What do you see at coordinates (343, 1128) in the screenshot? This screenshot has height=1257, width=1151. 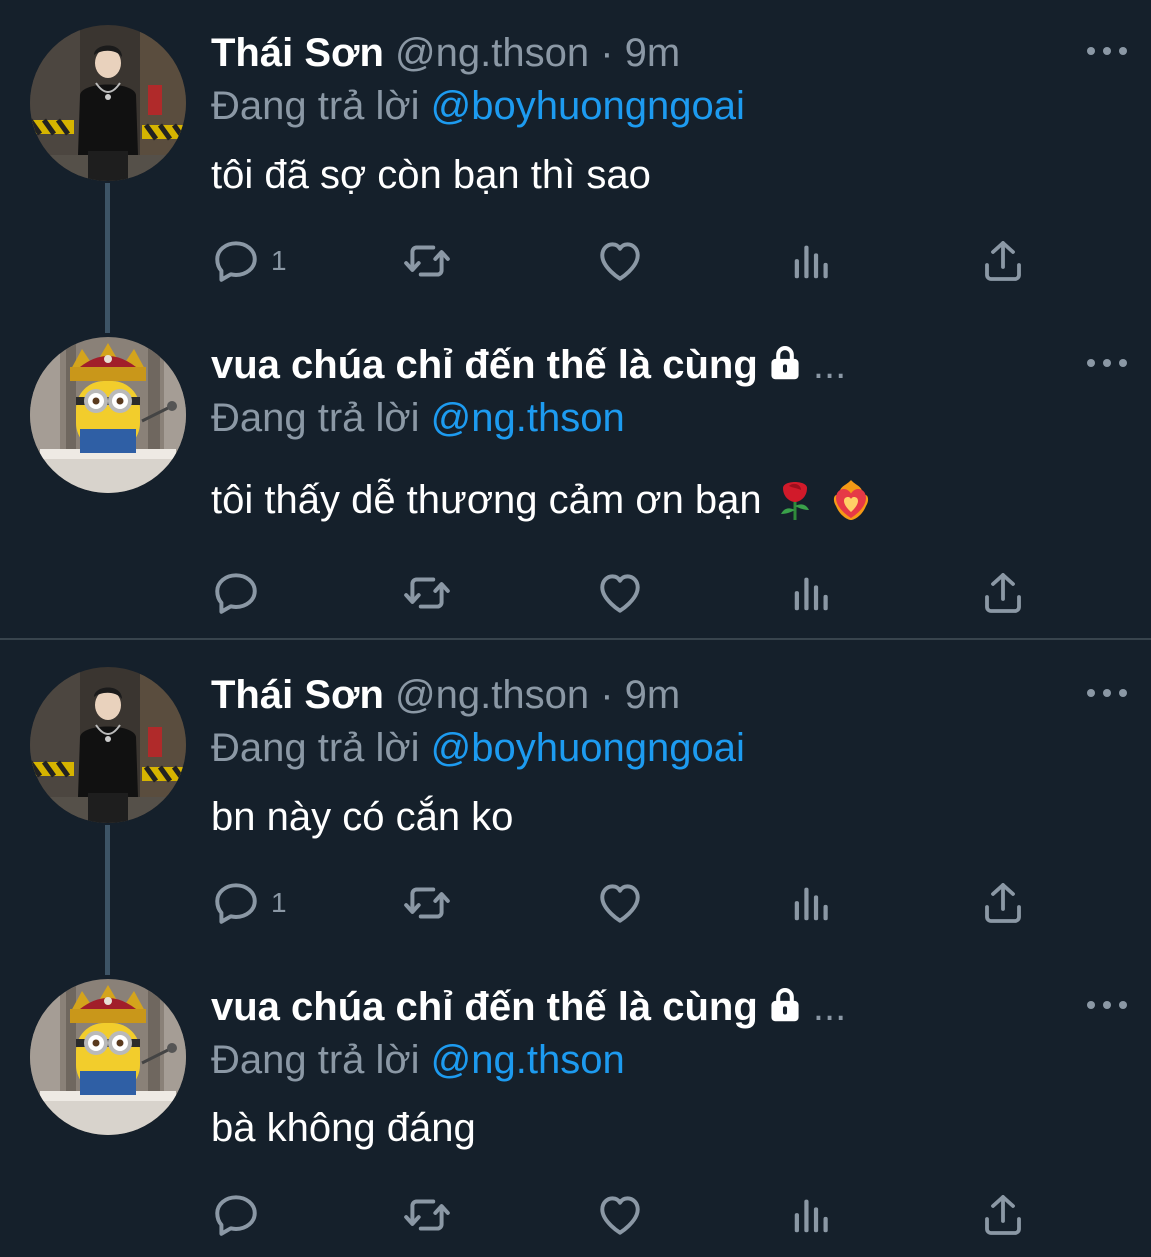 I see `tweet-text: bà không đáng` at bounding box center [343, 1128].